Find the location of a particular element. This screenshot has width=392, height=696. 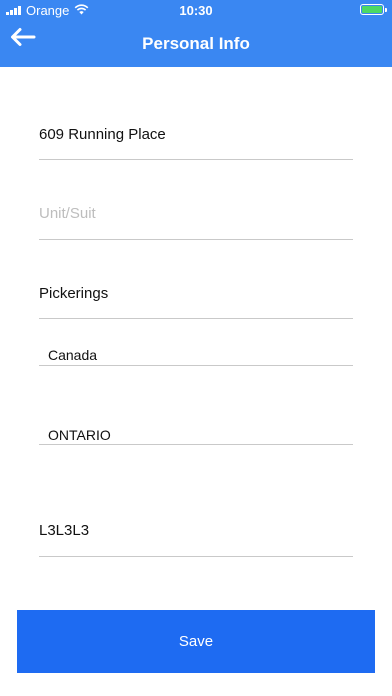

battery-fill is located at coordinates (372, 9).